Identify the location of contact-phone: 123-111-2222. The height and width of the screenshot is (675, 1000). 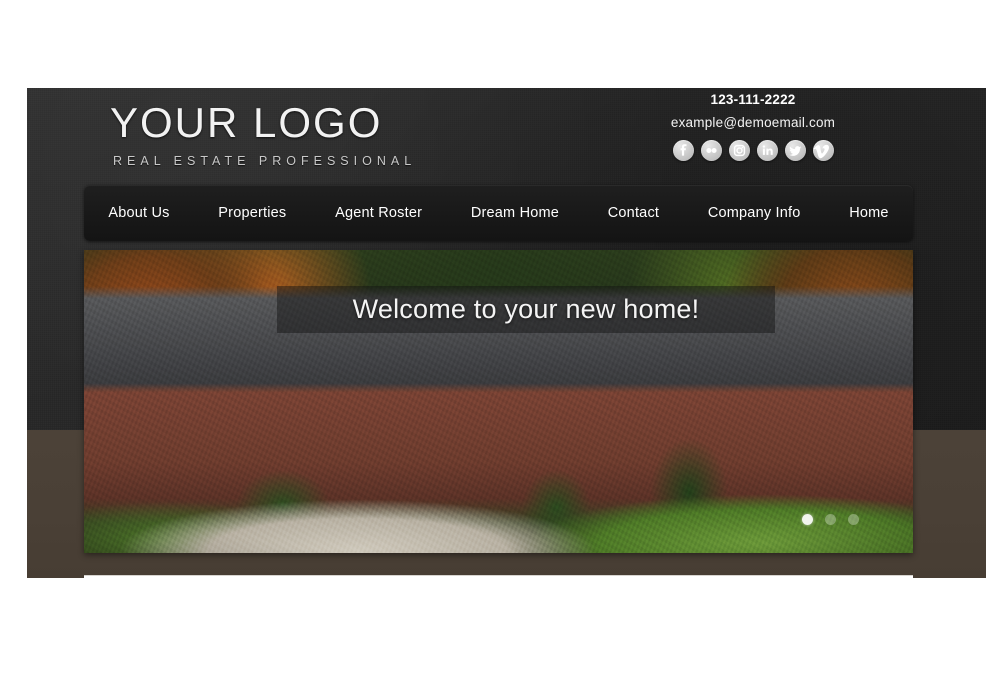
(753, 100).